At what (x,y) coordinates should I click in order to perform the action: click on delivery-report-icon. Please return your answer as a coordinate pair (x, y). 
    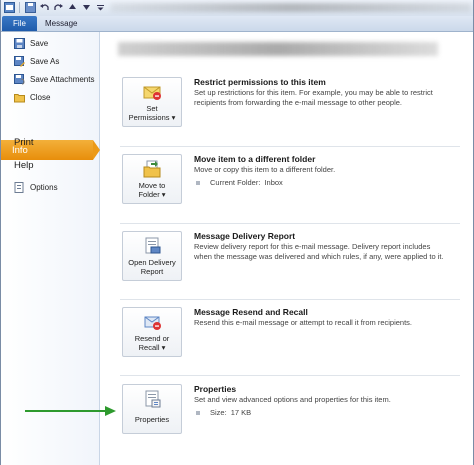
    Looking at the image, I should click on (153, 245).